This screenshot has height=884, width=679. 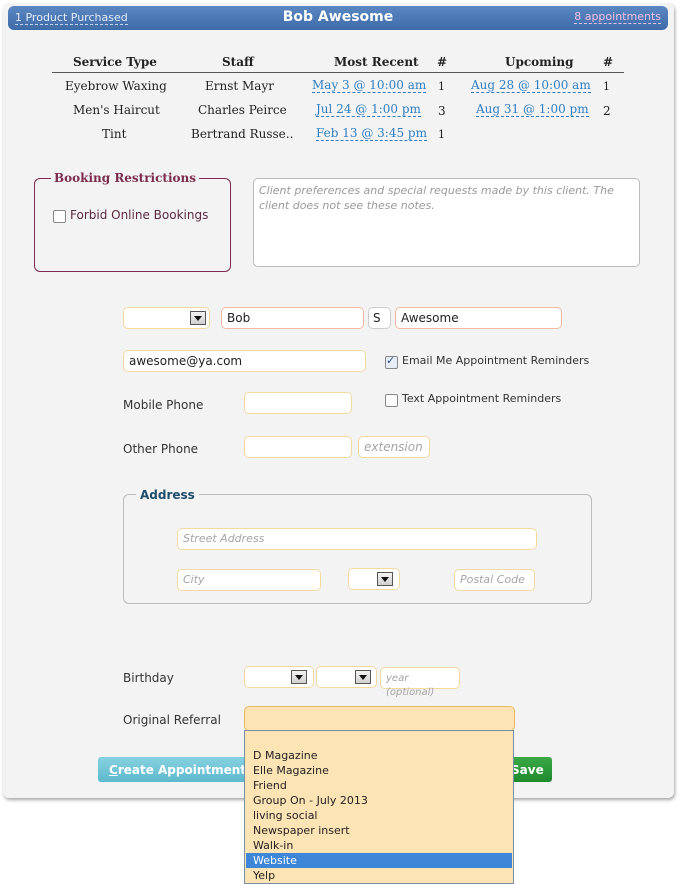 I want to click on column-header-staff: Staff, so click(x=238, y=62).